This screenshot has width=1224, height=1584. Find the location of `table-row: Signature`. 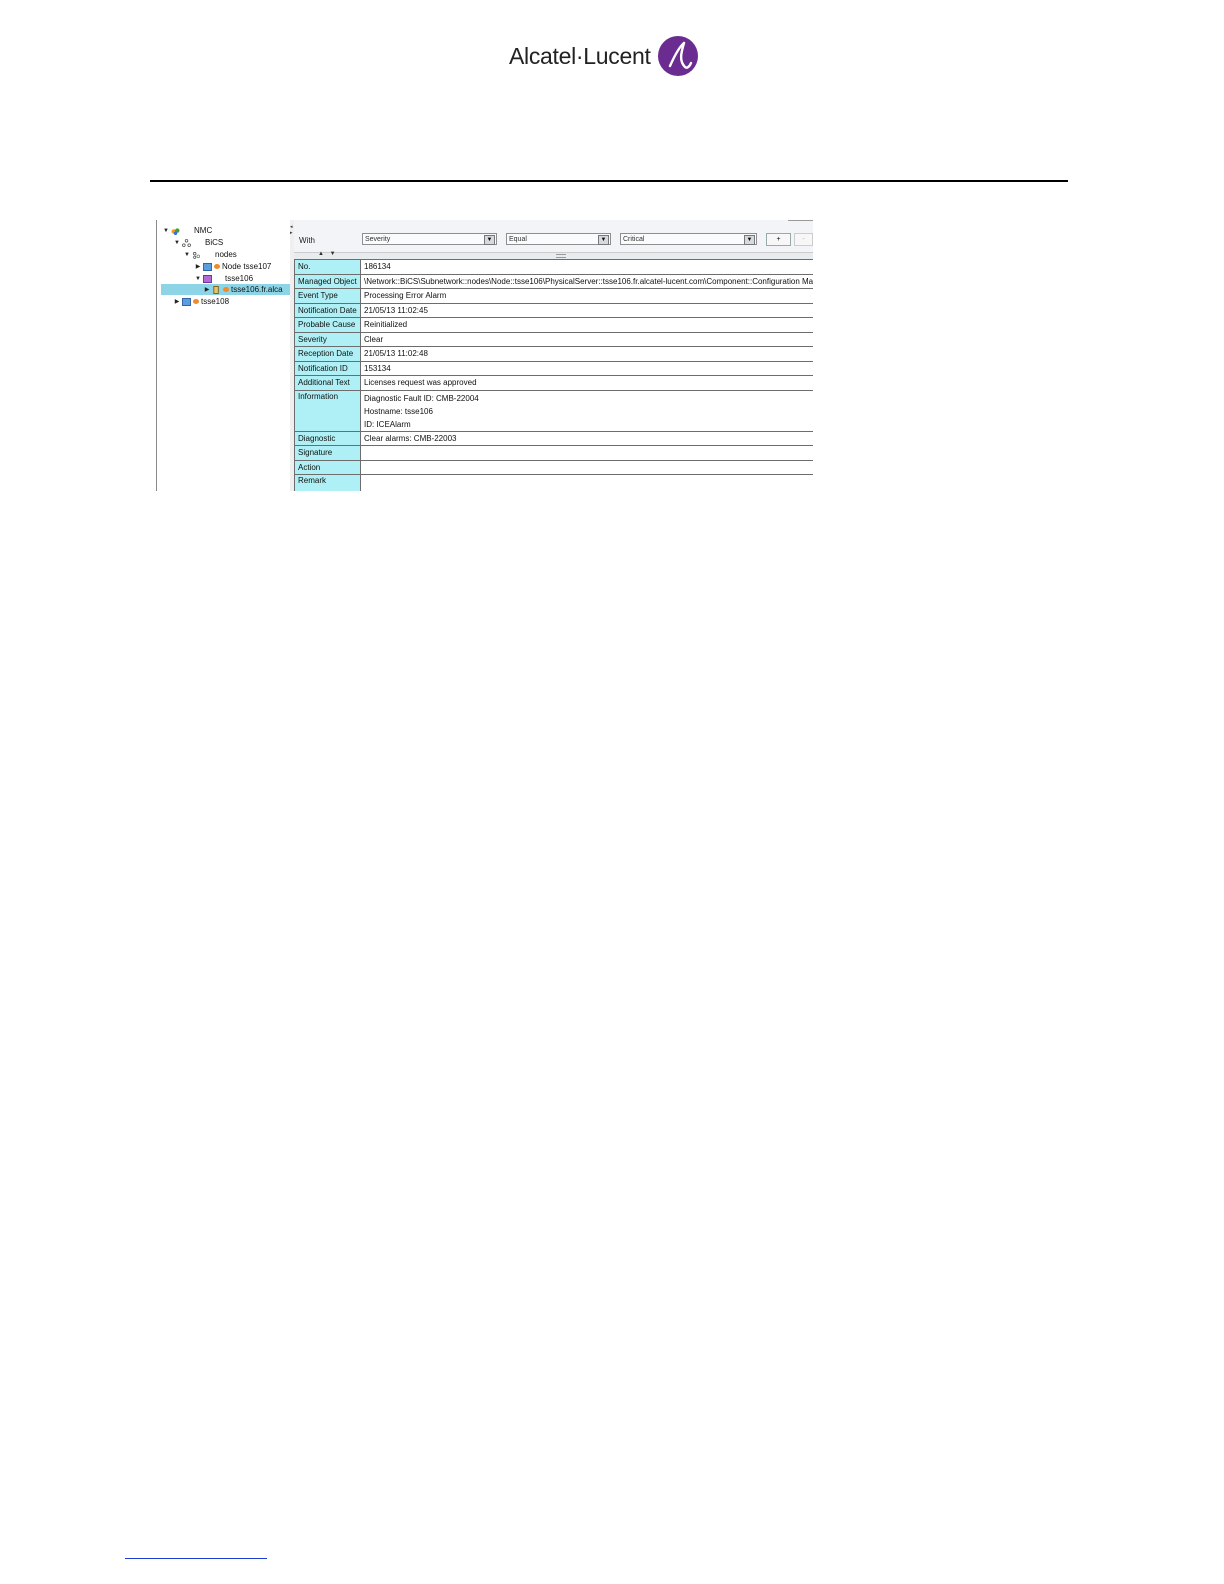

table-row: Signature is located at coordinates (553, 453).